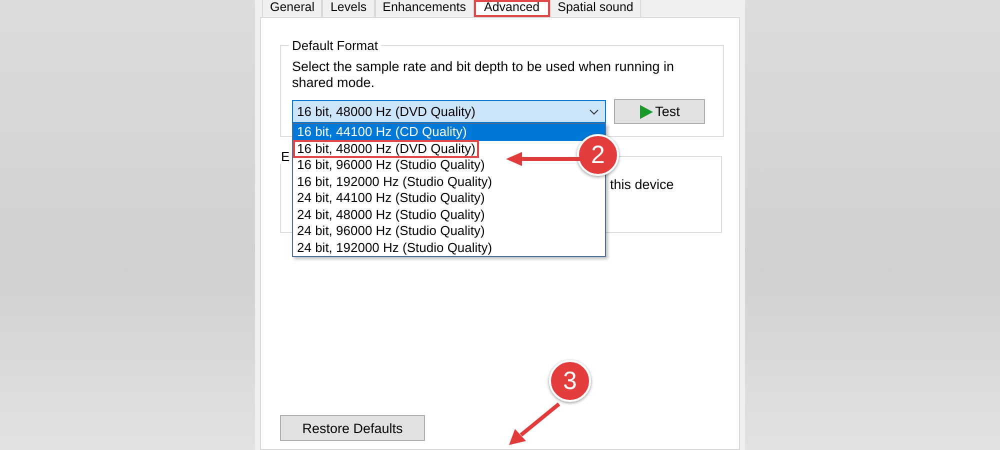  I want to click on option-text: this device, so click(642, 184).